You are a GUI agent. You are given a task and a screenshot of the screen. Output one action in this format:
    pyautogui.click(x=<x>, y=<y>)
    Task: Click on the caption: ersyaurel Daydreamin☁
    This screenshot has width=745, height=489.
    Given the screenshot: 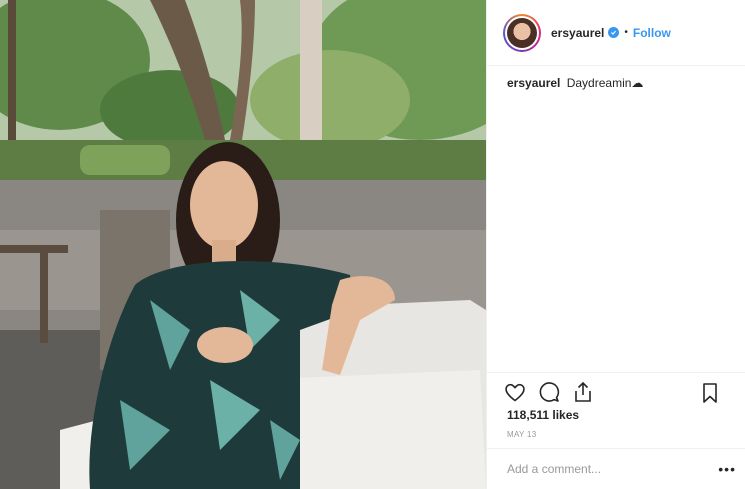 What is the action you would take?
    pyautogui.click(x=575, y=83)
    